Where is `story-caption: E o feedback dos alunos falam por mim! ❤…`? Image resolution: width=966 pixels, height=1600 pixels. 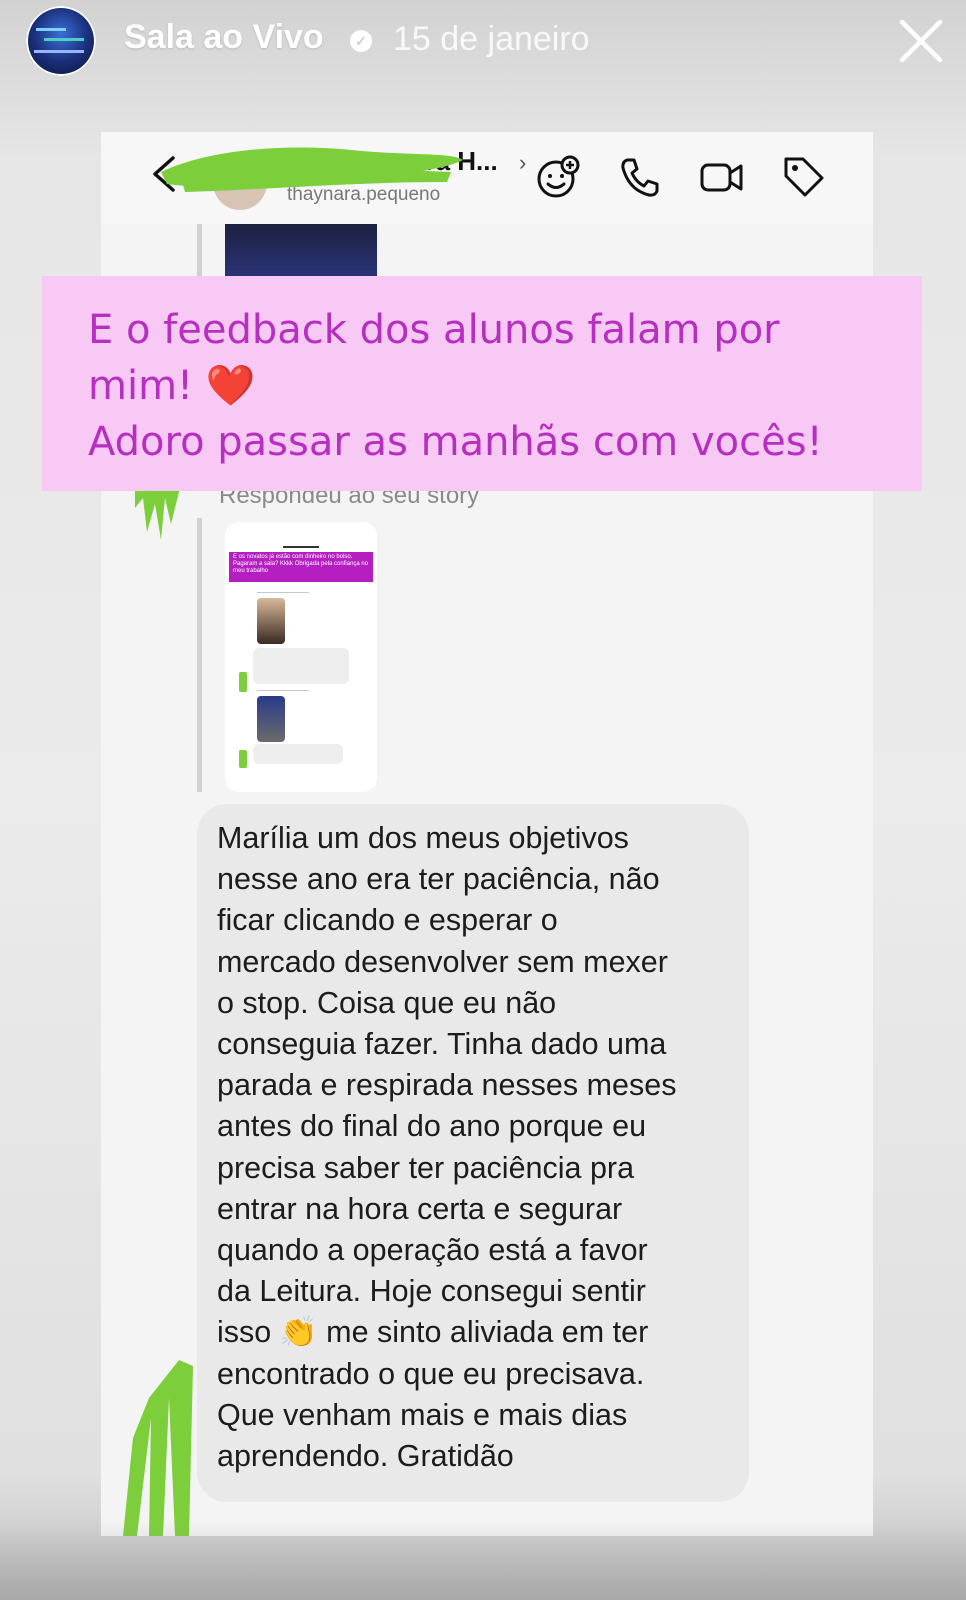
story-caption: E o feedback dos alunos falam por mim! ❤… is located at coordinates (482, 383).